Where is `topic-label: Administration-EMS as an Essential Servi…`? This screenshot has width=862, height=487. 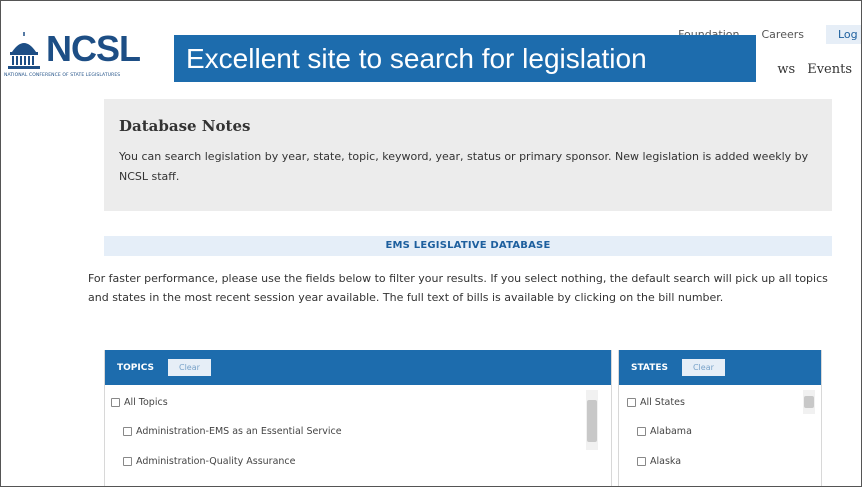
topic-label: Administration-EMS as an Essential Servi… is located at coordinates (239, 431).